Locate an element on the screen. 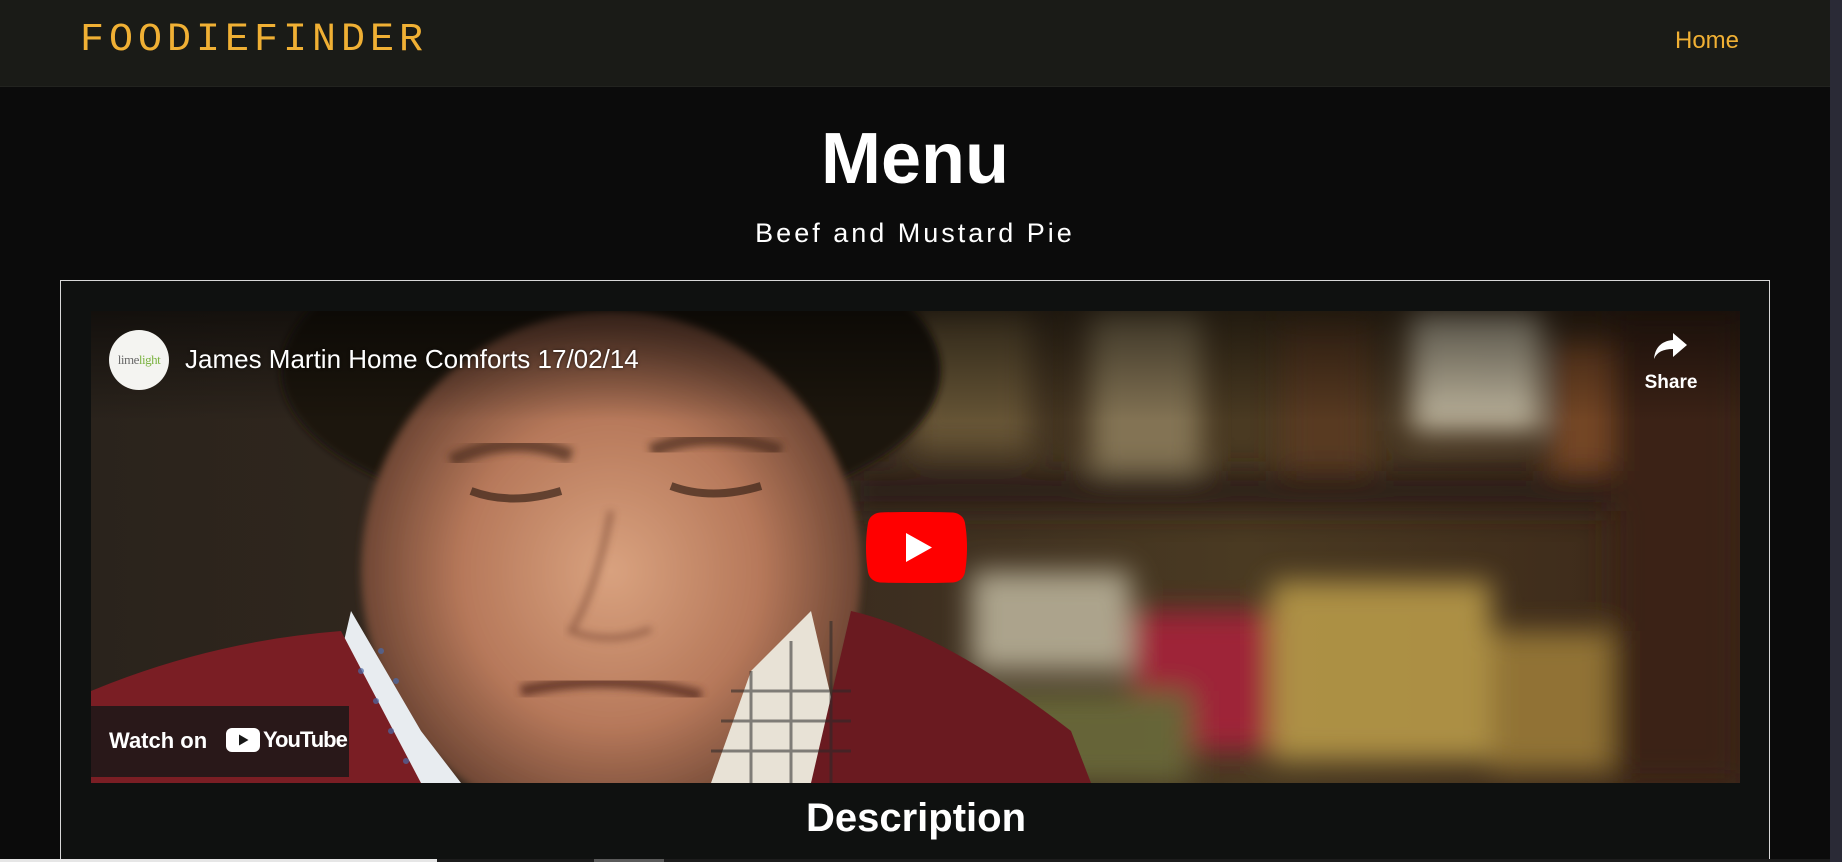 The height and width of the screenshot is (862, 1842). dish-name: Beef and Mustard Pie is located at coordinates (915, 233).